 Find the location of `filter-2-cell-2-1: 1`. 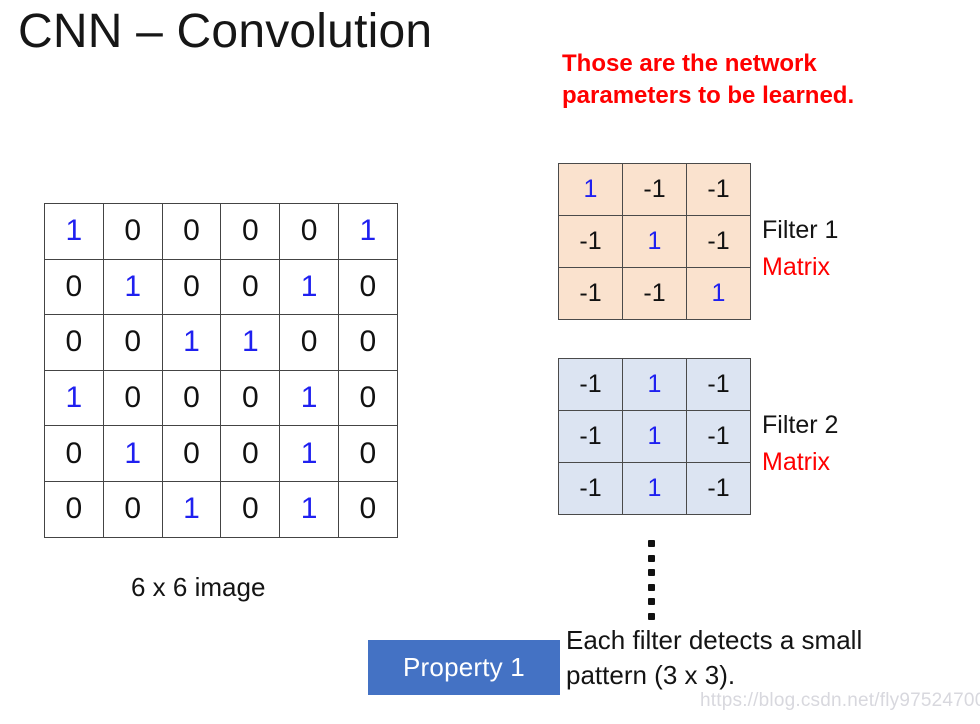

filter-2-cell-2-1: 1 is located at coordinates (654, 488).